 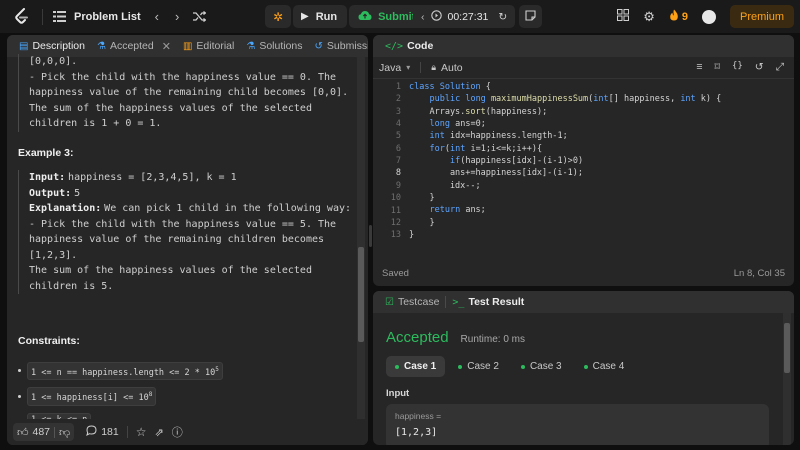 What do you see at coordinates (433, 67) in the screenshot?
I see `lock-icon: 🔒︎` at bounding box center [433, 67].